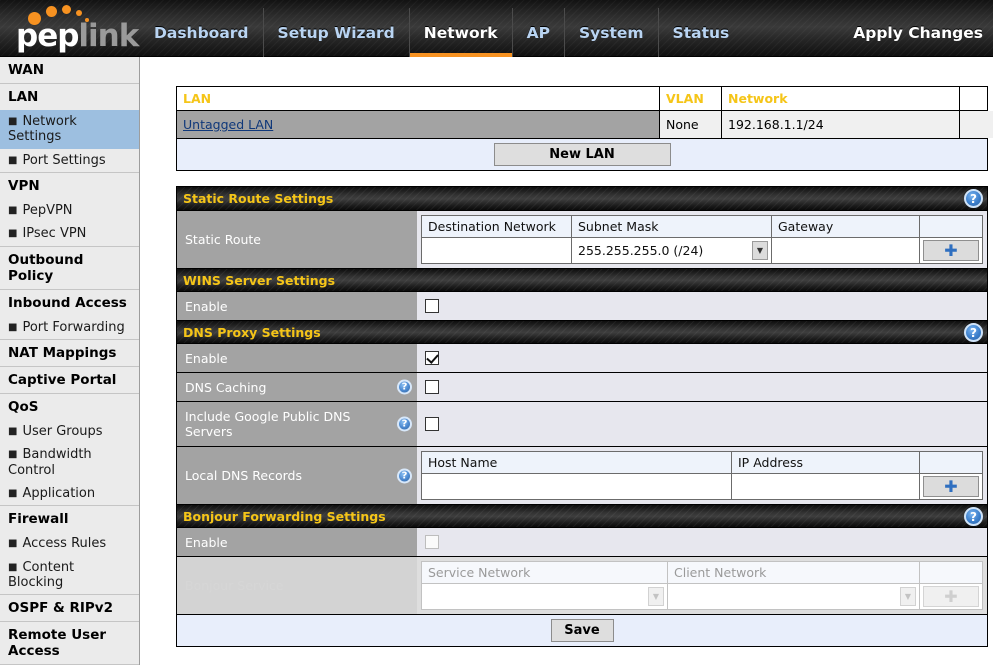 Image resolution: width=993 pixels, height=665 pixels. Describe the element at coordinates (432, 387) in the screenshot. I see `dns-caching-checkbox` at that location.